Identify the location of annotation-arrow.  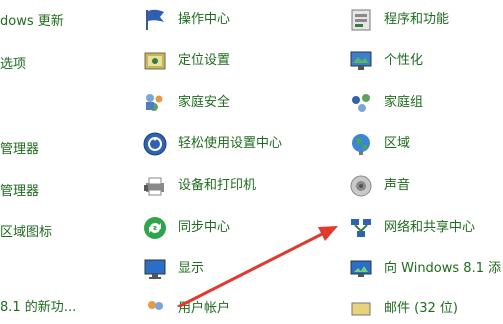
(257, 266).